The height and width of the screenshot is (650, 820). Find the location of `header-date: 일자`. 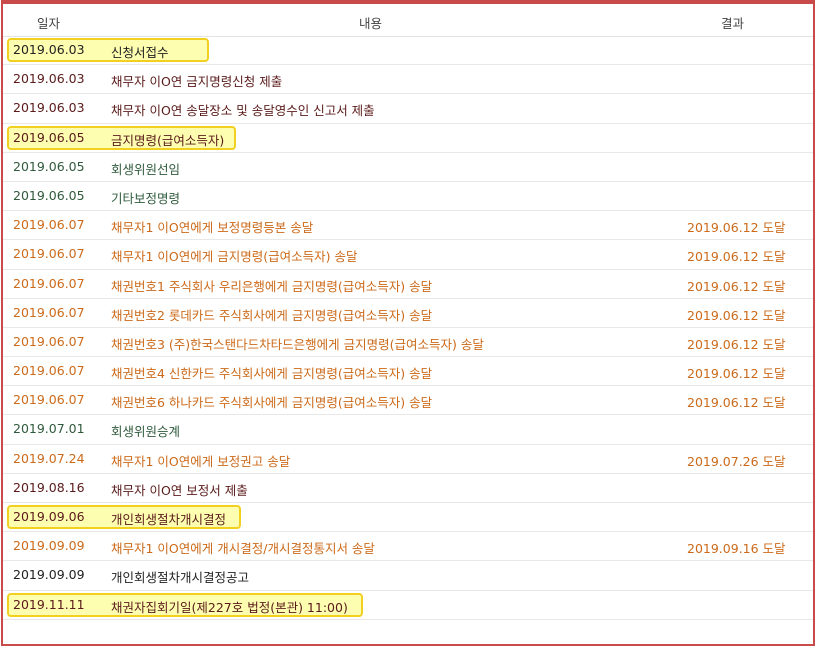

header-date: 일자 is located at coordinates (49, 23).